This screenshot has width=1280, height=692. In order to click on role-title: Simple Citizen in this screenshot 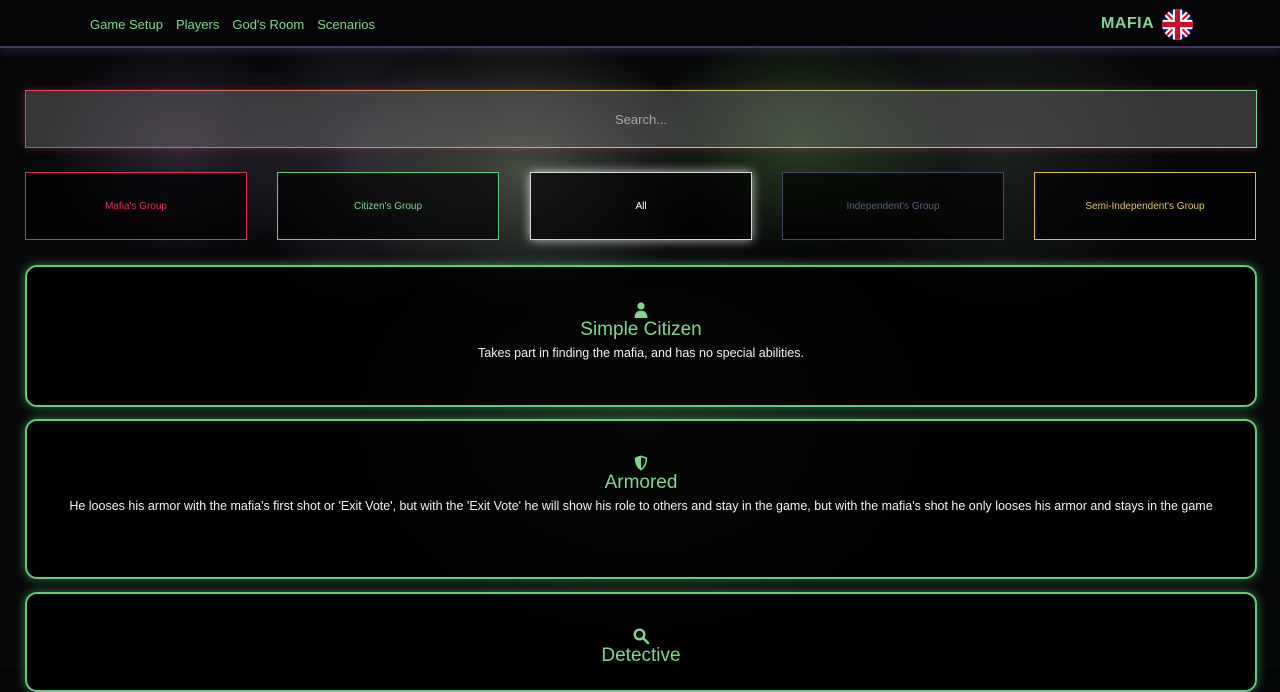, I will do `click(641, 329)`.